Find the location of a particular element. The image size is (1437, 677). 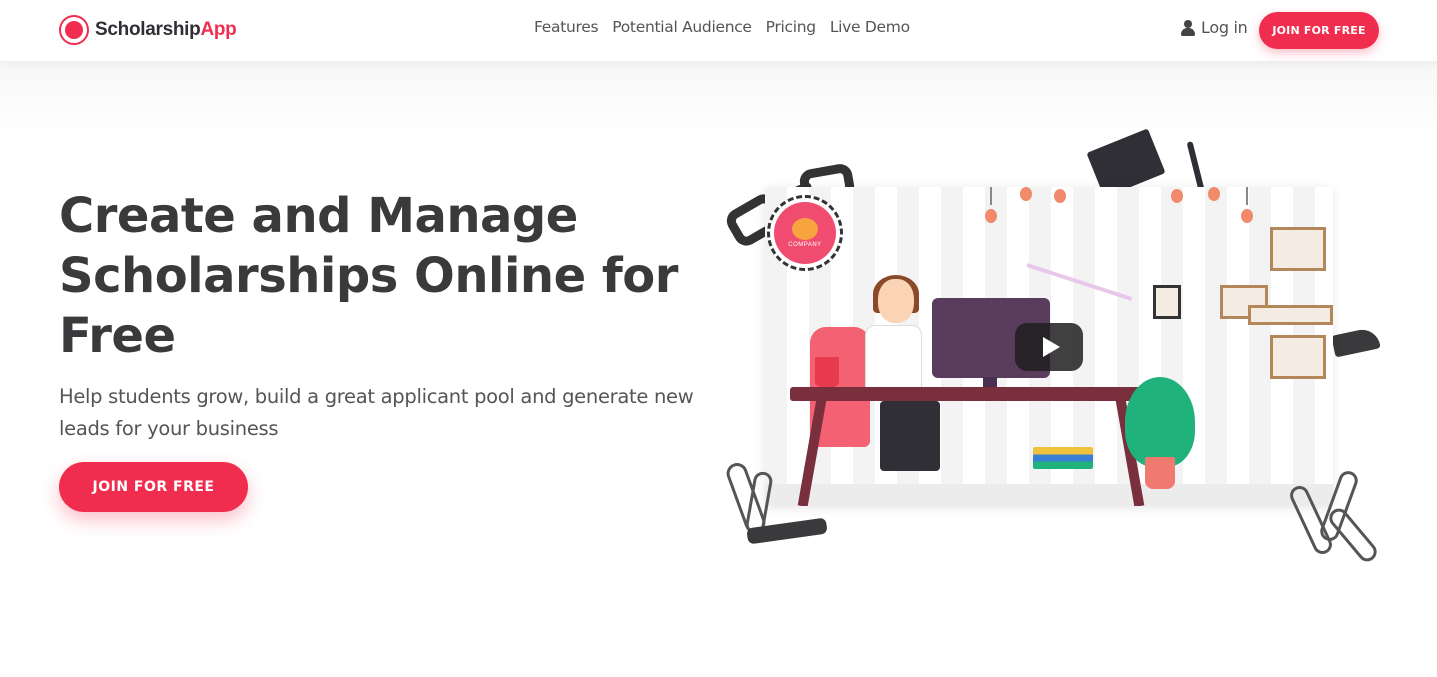

hero-background-band is located at coordinates (718, 101).